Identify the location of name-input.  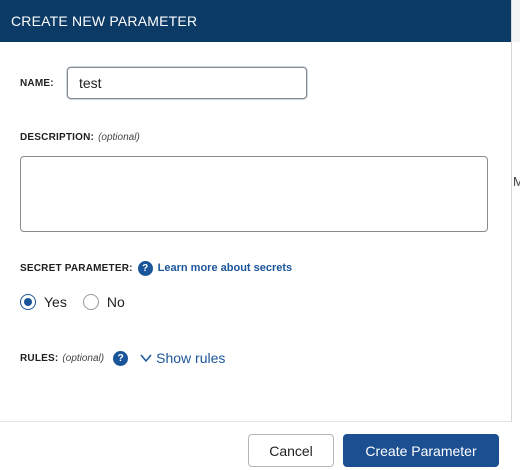
(187, 83).